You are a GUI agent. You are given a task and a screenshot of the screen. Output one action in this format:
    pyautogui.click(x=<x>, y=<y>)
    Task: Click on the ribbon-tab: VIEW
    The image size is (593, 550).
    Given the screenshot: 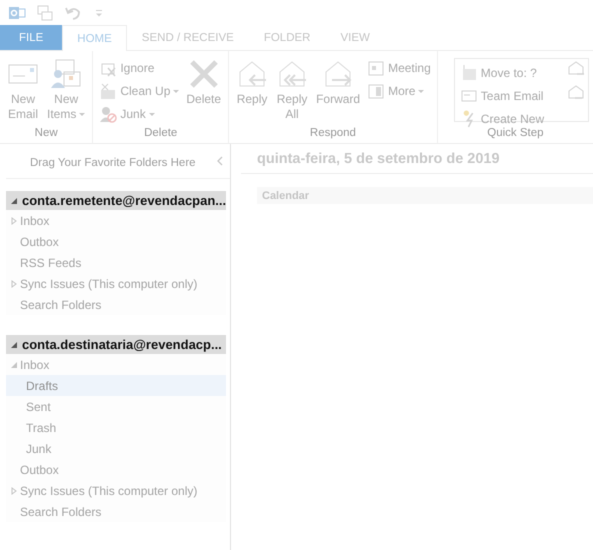 What is the action you would take?
    pyautogui.click(x=355, y=37)
    